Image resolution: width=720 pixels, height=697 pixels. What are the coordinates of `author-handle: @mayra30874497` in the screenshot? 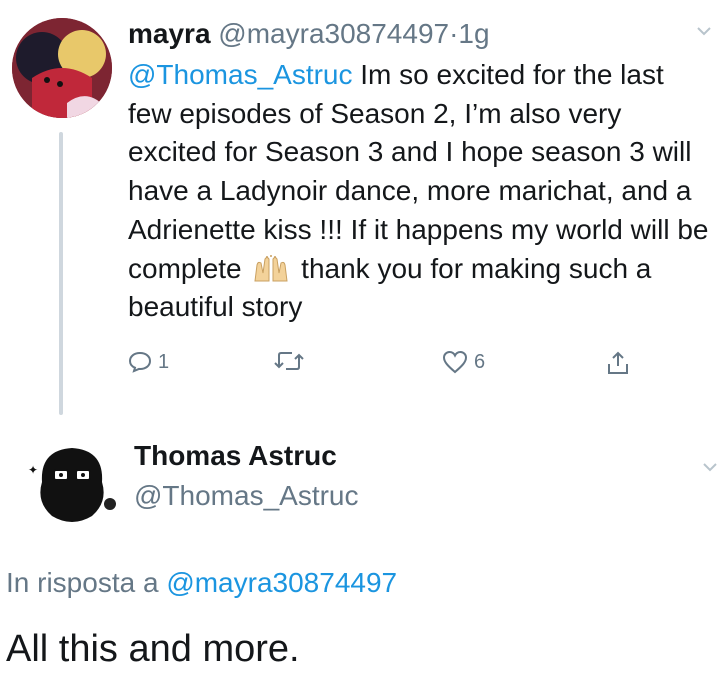 It's located at (333, 33).